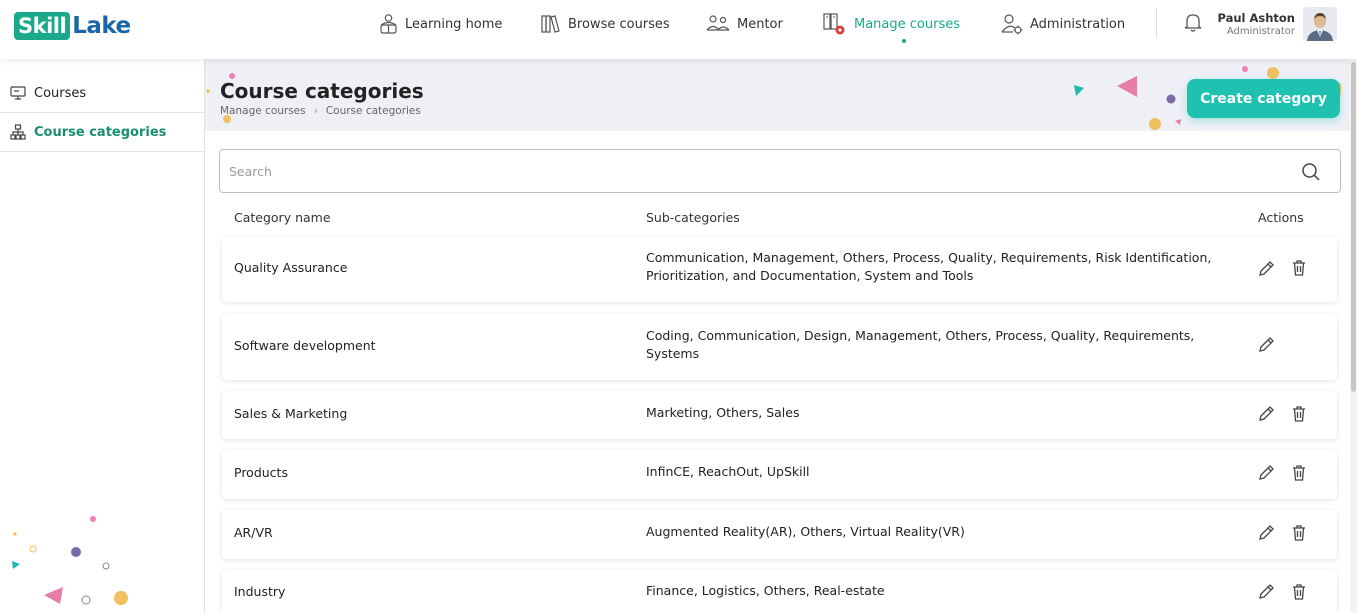 The height and width of the screenshot is (613, 1357). I want to click on column-header-category-name: Category name, so click(282, 217).